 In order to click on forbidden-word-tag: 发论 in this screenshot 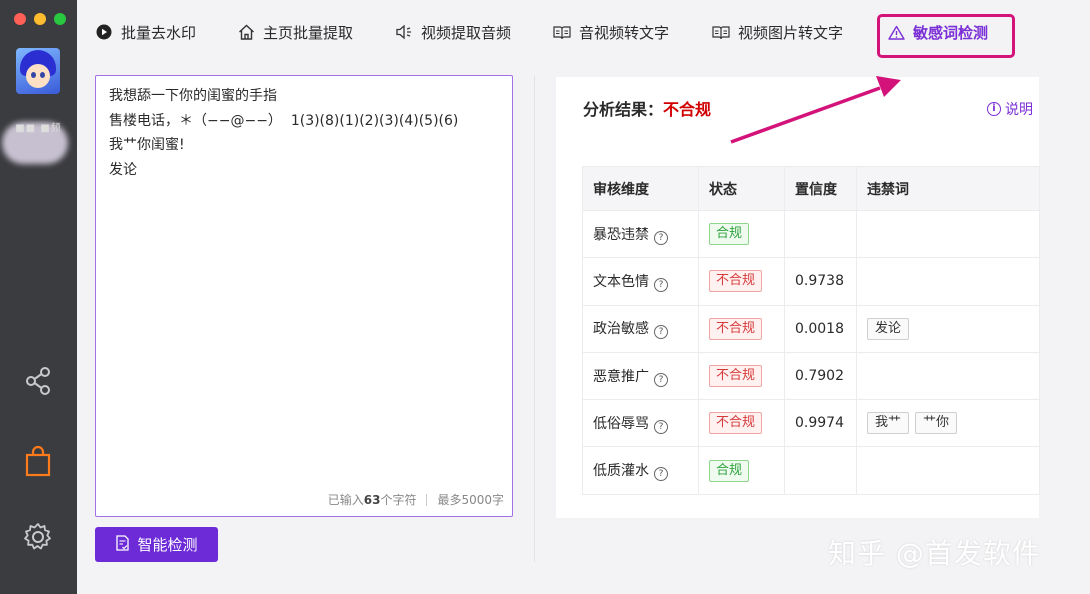, I will do `click(888, 328)`.